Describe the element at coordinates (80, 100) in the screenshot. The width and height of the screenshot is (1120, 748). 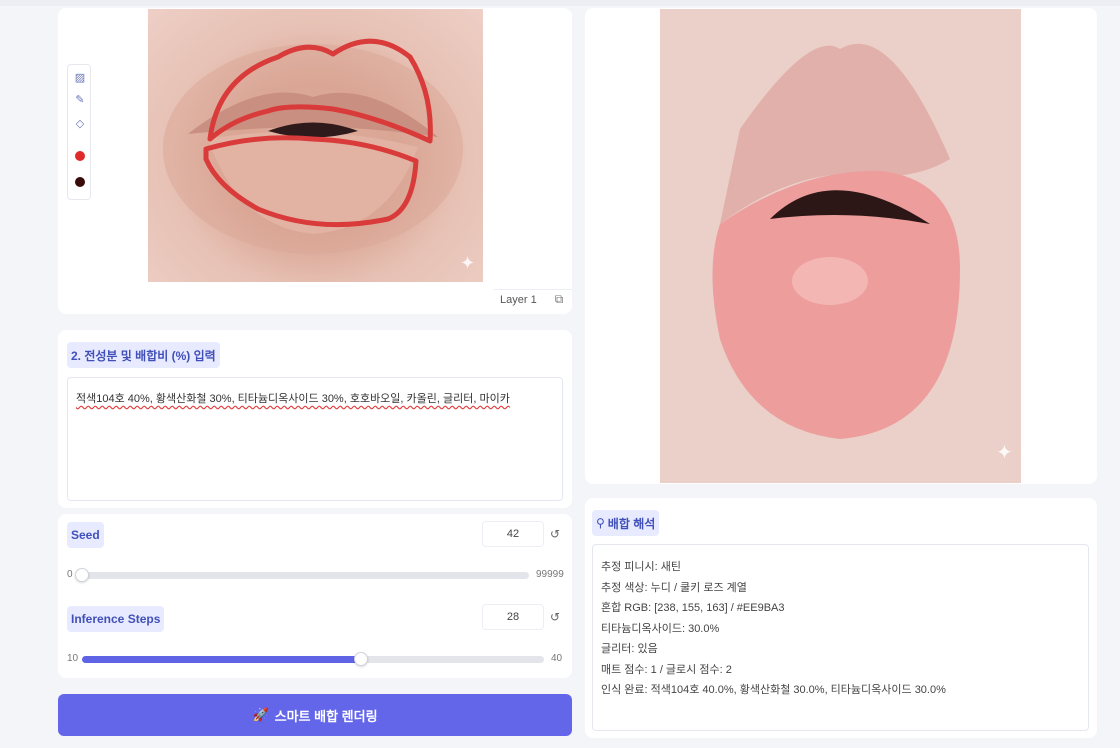
I see `brush-icon: ✎` at that location.